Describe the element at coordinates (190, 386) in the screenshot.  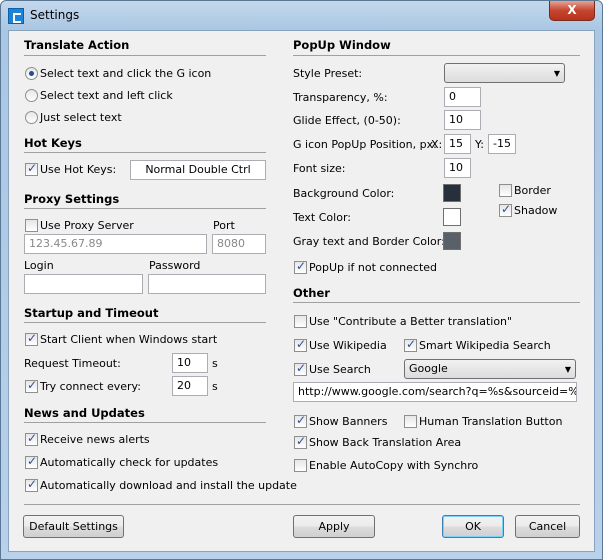
I see `try-connect-input: 20` at that location.